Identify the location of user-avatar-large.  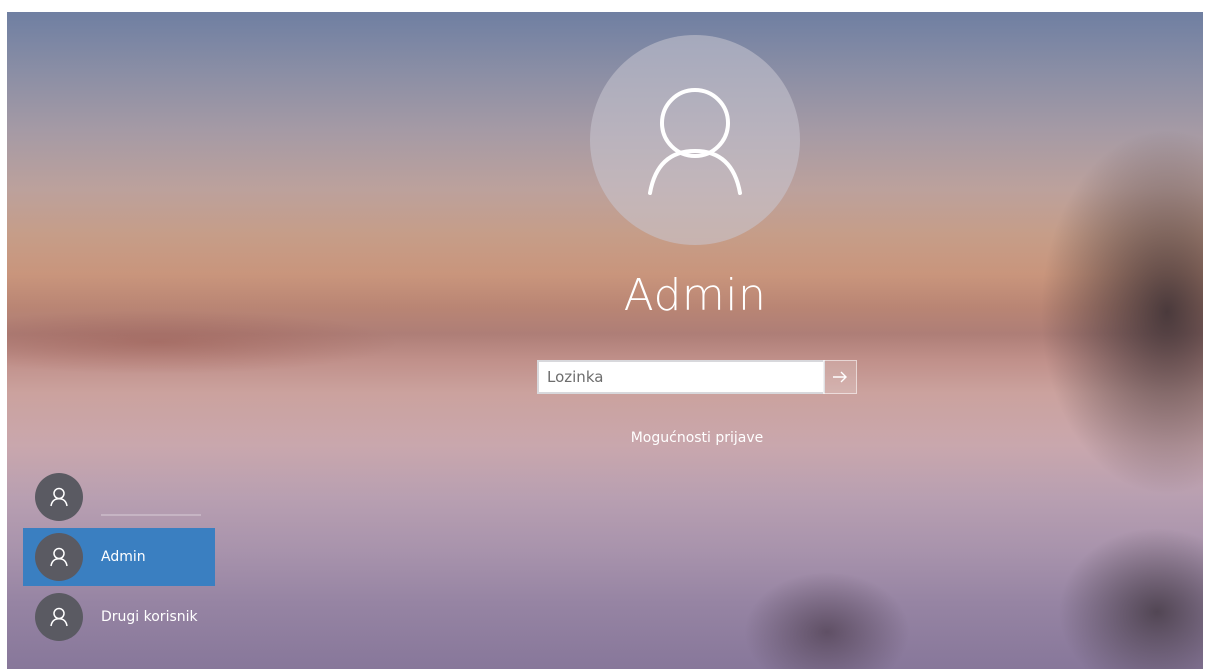
(695, 140).